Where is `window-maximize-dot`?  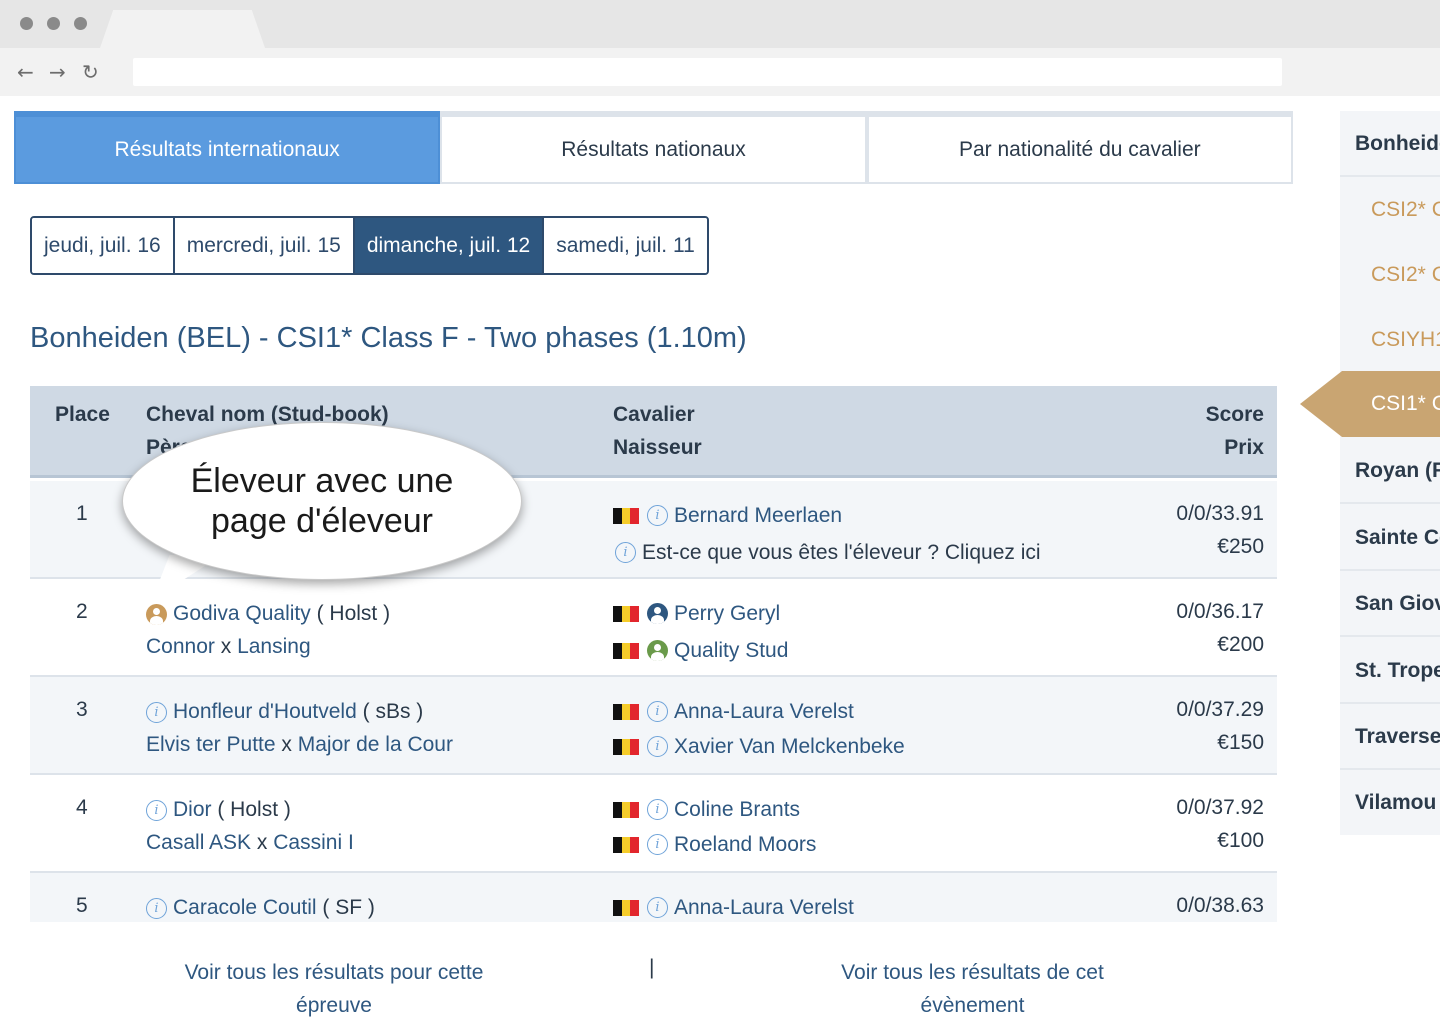
window-maximize-dot is located at coordinates (80, 23).